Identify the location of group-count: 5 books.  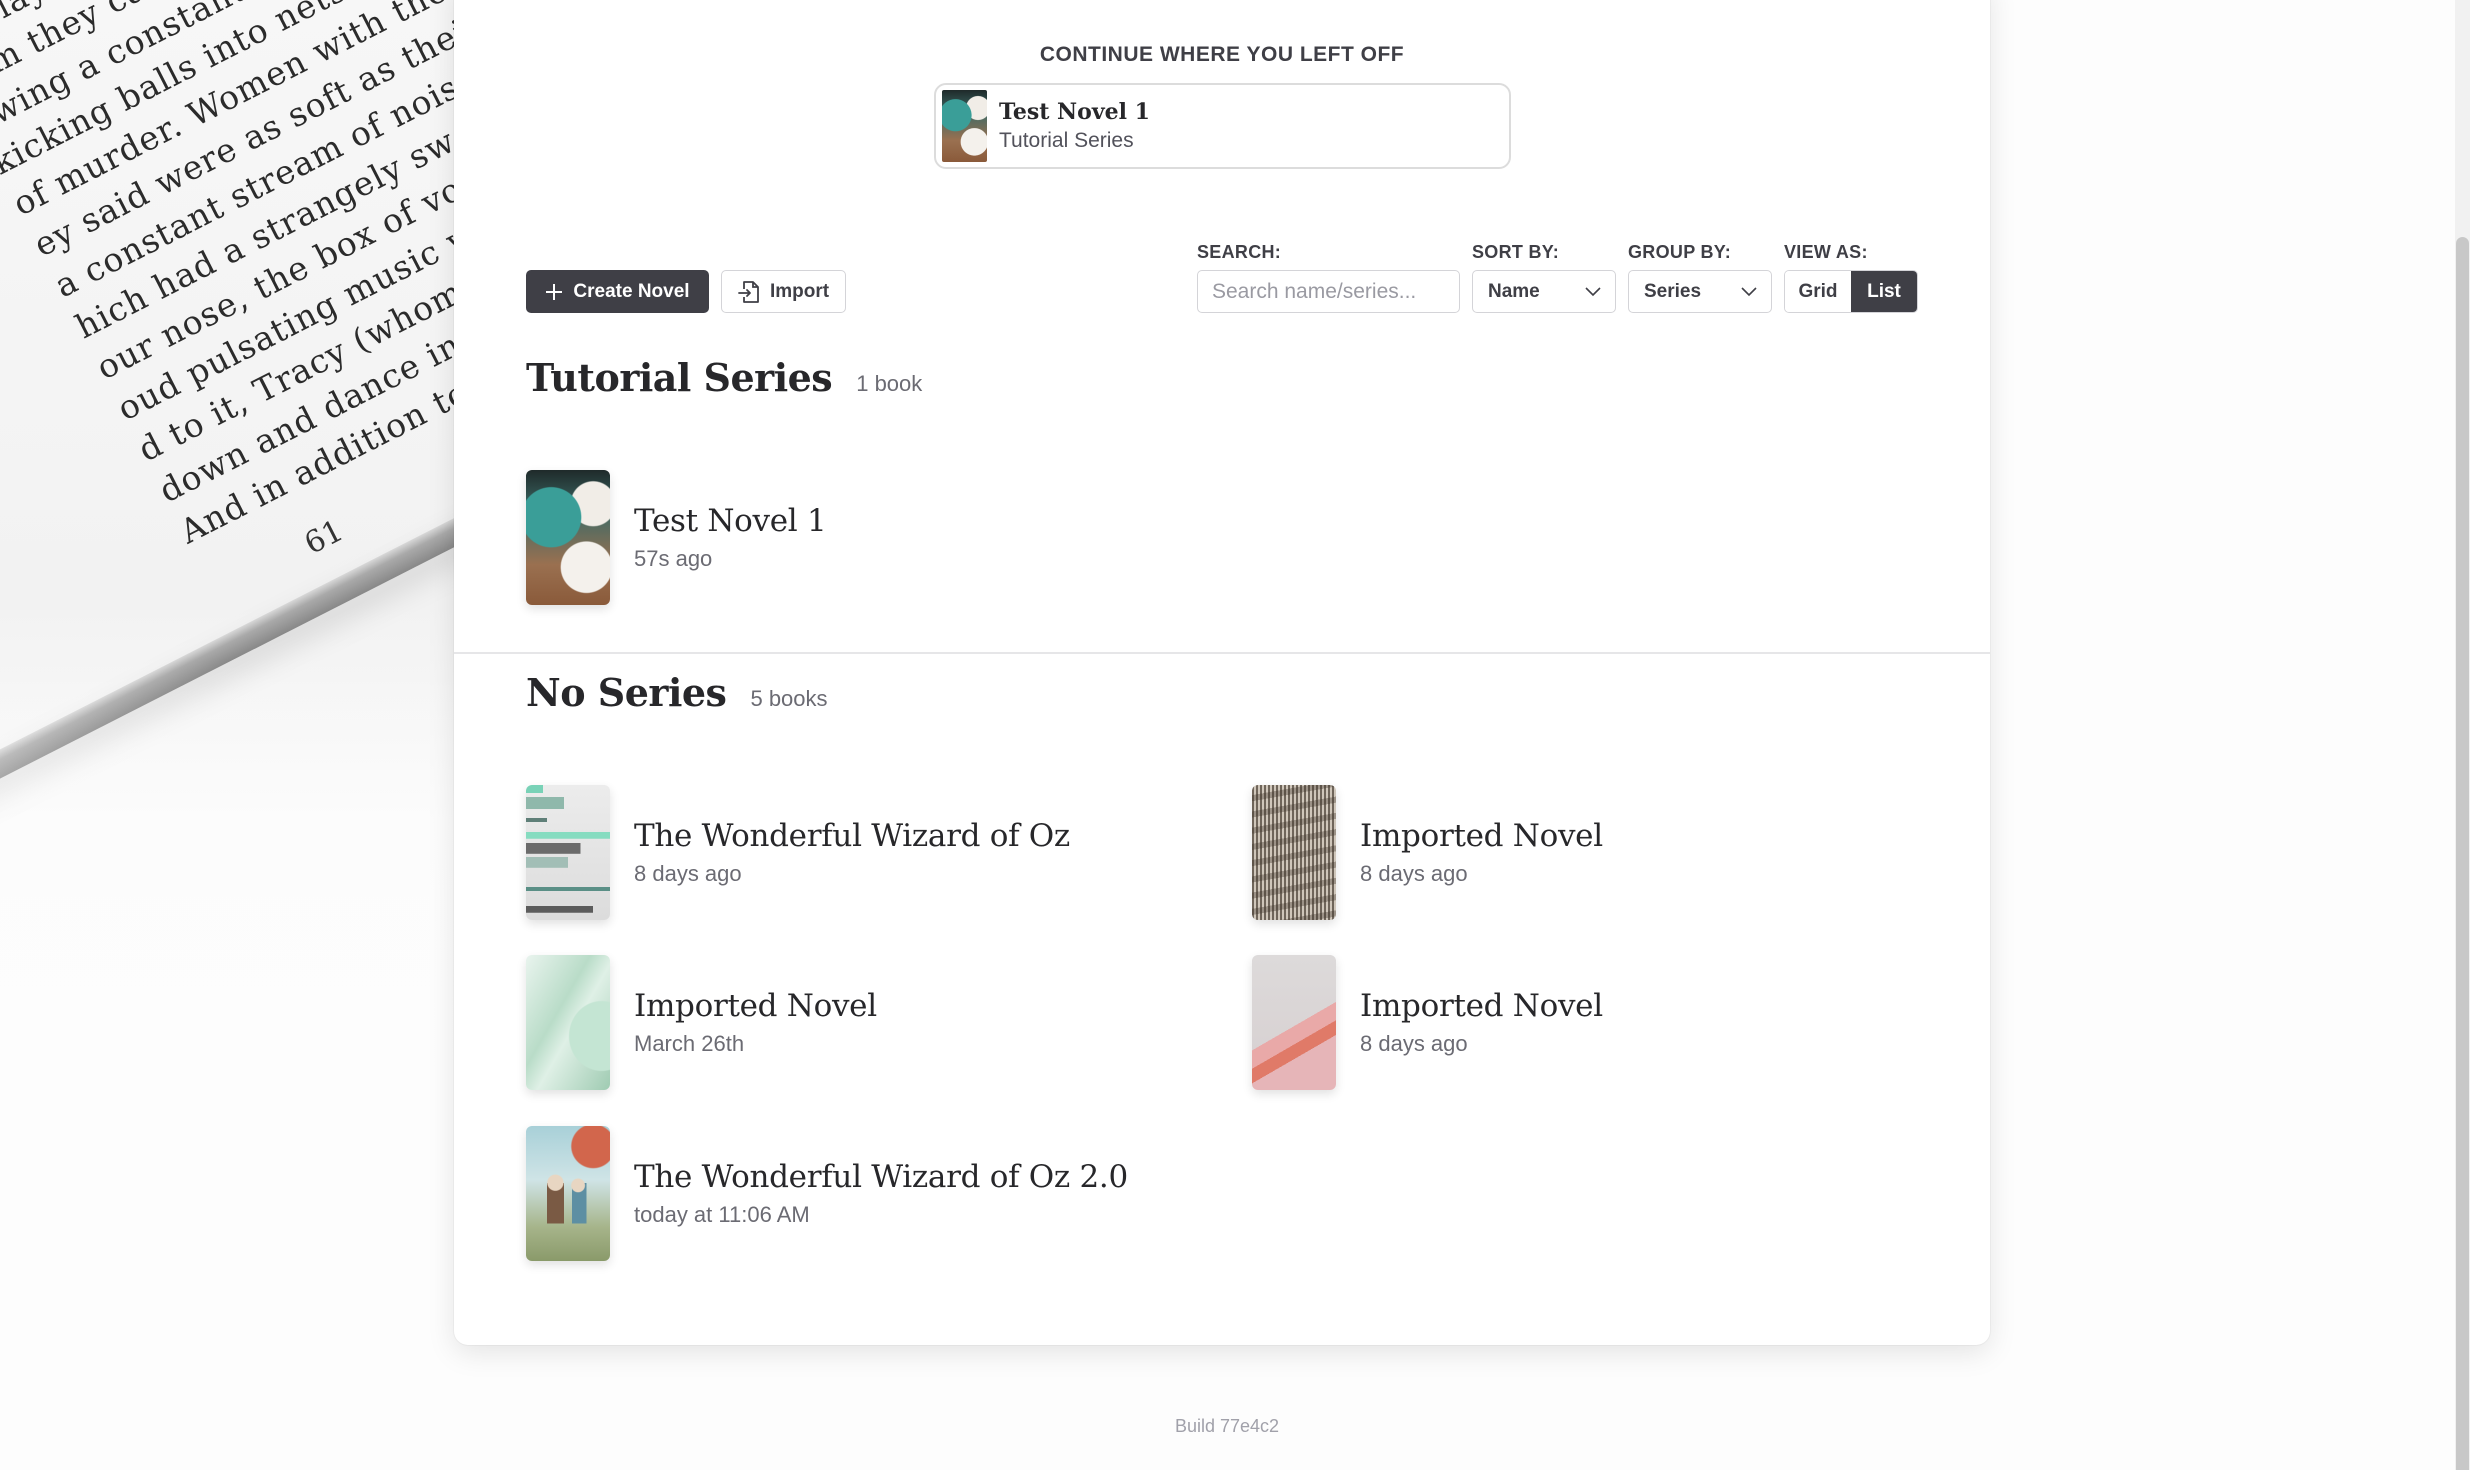
(789, 698).